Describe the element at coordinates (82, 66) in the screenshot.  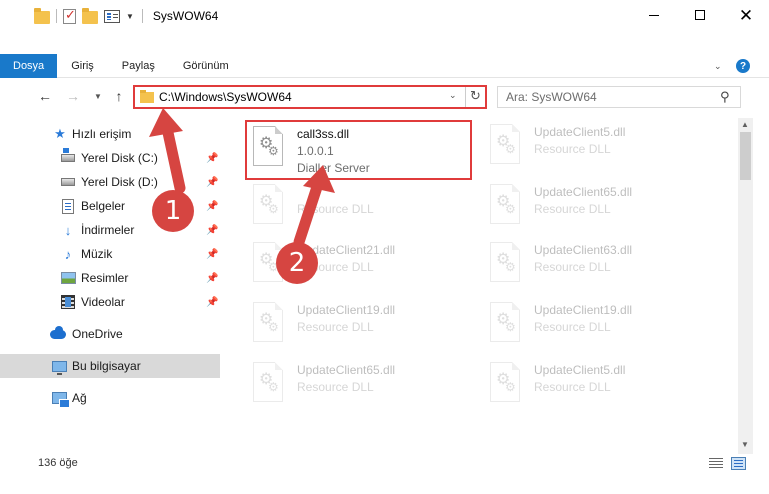
I see `tab-home: Giriş` at that location.